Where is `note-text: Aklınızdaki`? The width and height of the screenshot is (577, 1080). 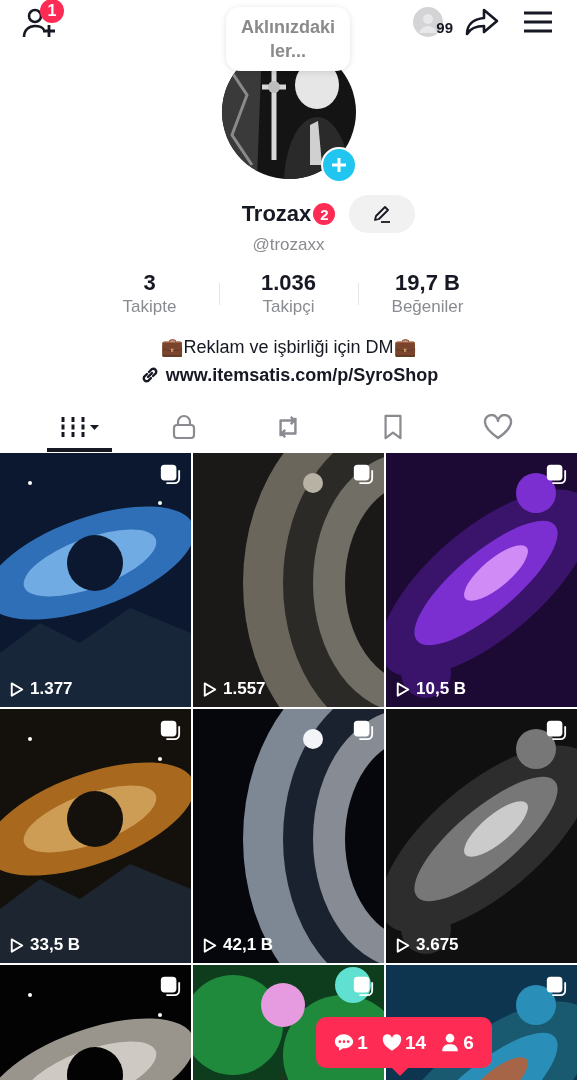
note-text: Aklınızdaki is located at coordinates (288, 27).